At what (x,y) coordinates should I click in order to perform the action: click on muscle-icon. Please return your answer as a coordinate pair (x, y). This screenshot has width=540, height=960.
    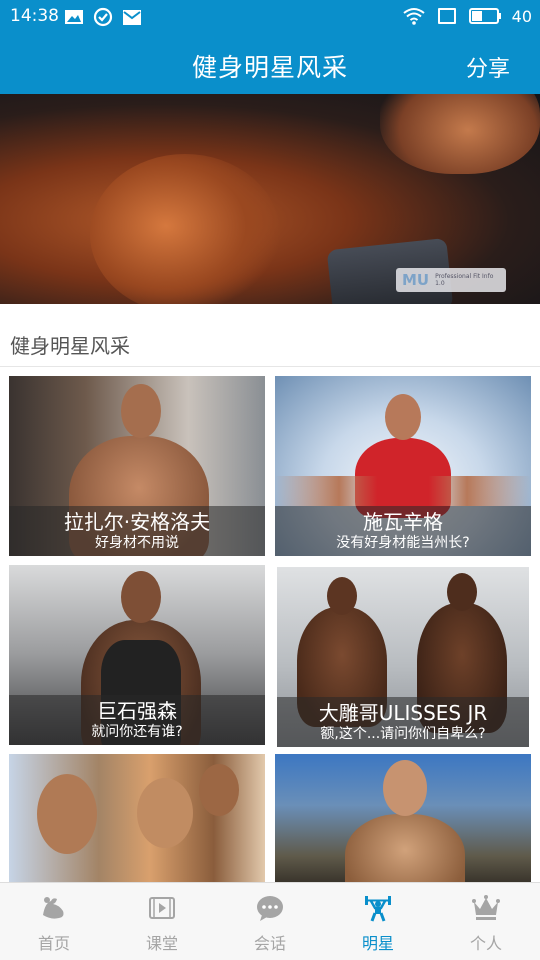
    Looking at the image, I should click on (53, 908).